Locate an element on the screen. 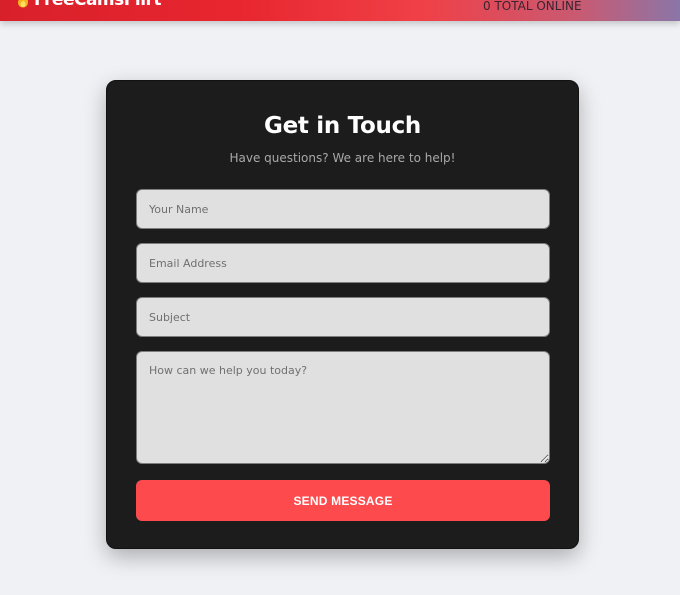 Image resolution: width=680 pixels, height=595 pixels. logo-text: FreeCamsFlirt is located at coordinates (98, 5).